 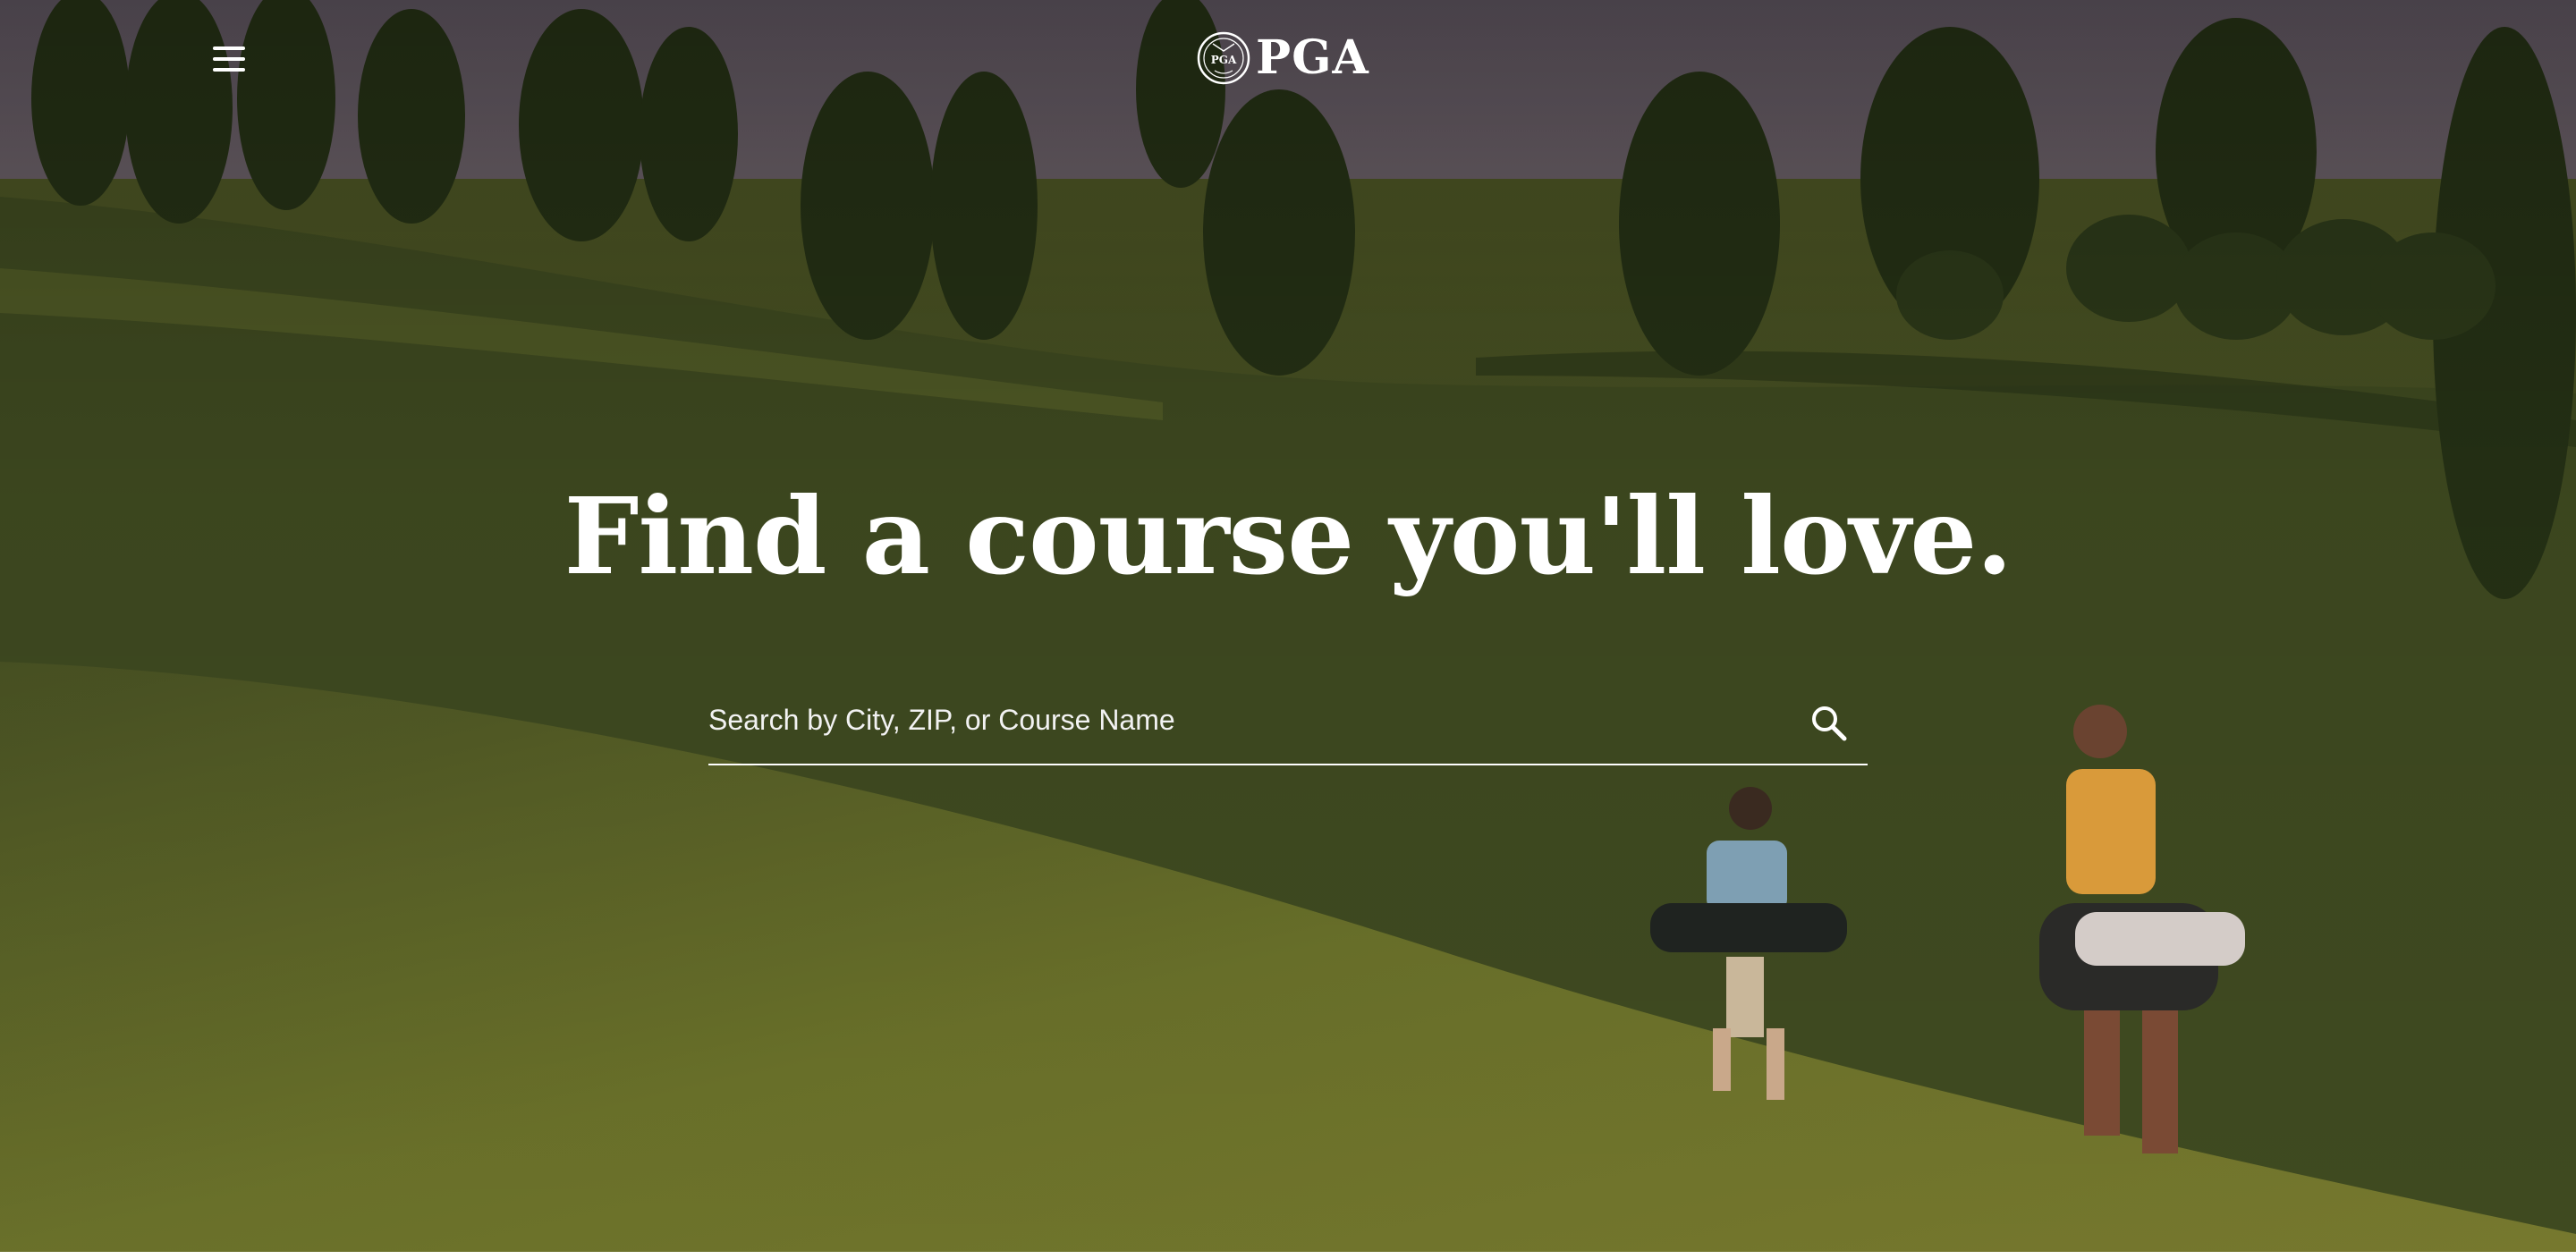 I want to click on site-header: PGA PGA, so click(x=1288, y=58).